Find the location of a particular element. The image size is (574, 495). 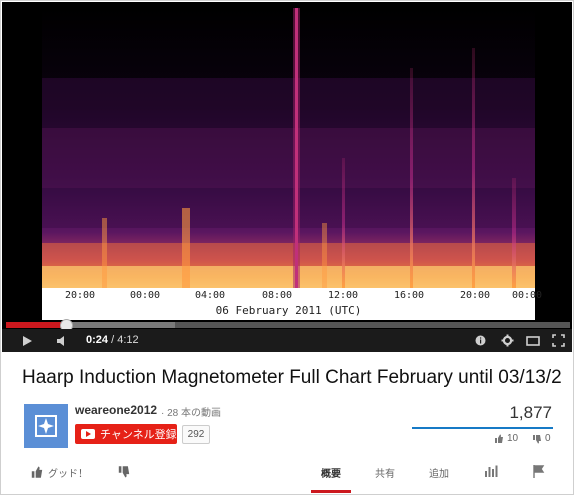

gear-icon is located at coordinates (507, 340).